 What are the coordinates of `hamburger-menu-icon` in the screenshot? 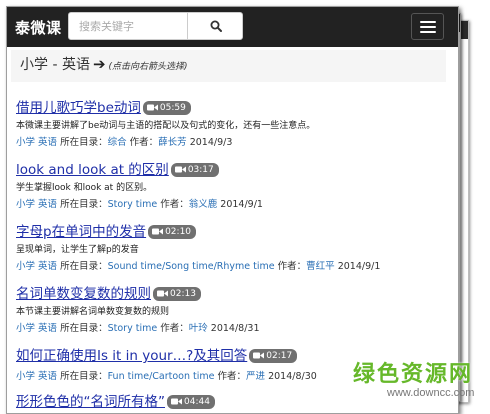 It's located at (427, 21).